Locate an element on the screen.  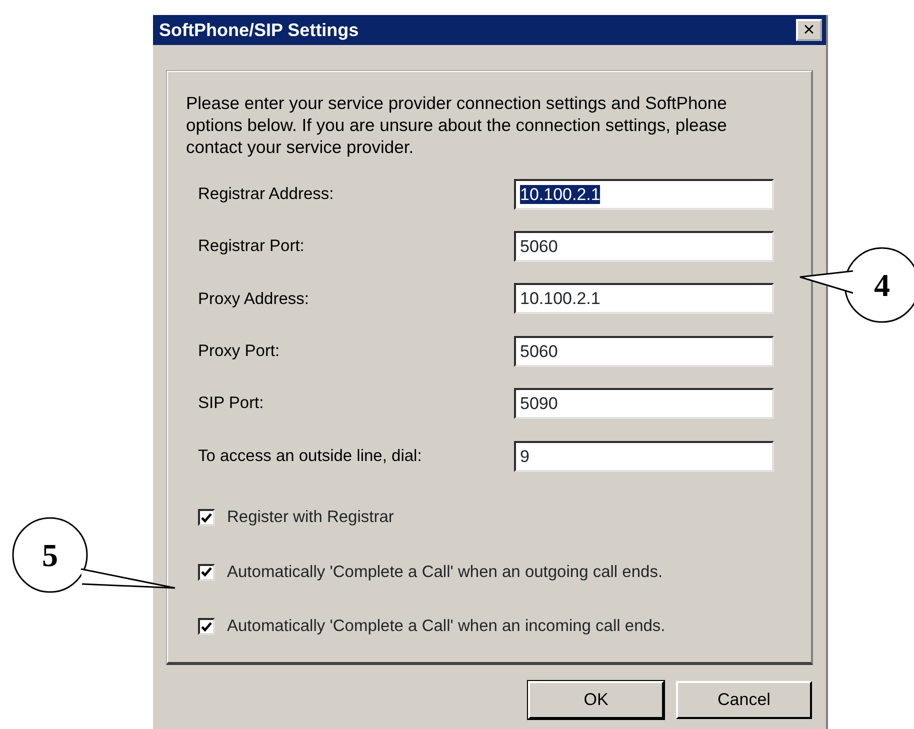
input-field: 9 is located at coordinates (644, 456).